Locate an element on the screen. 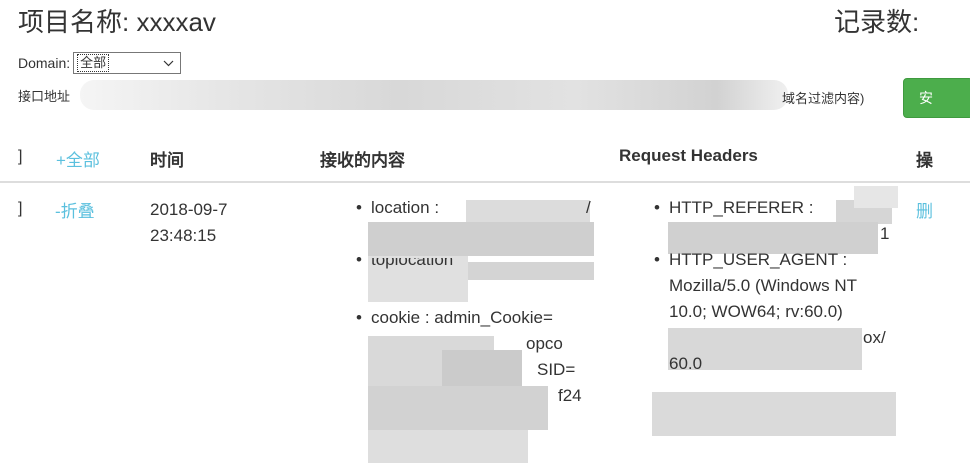 Image resolution: width=970 pixels, height=463 pixels. content-item-toplocation: toplocation is located at coordinates (481, 276).